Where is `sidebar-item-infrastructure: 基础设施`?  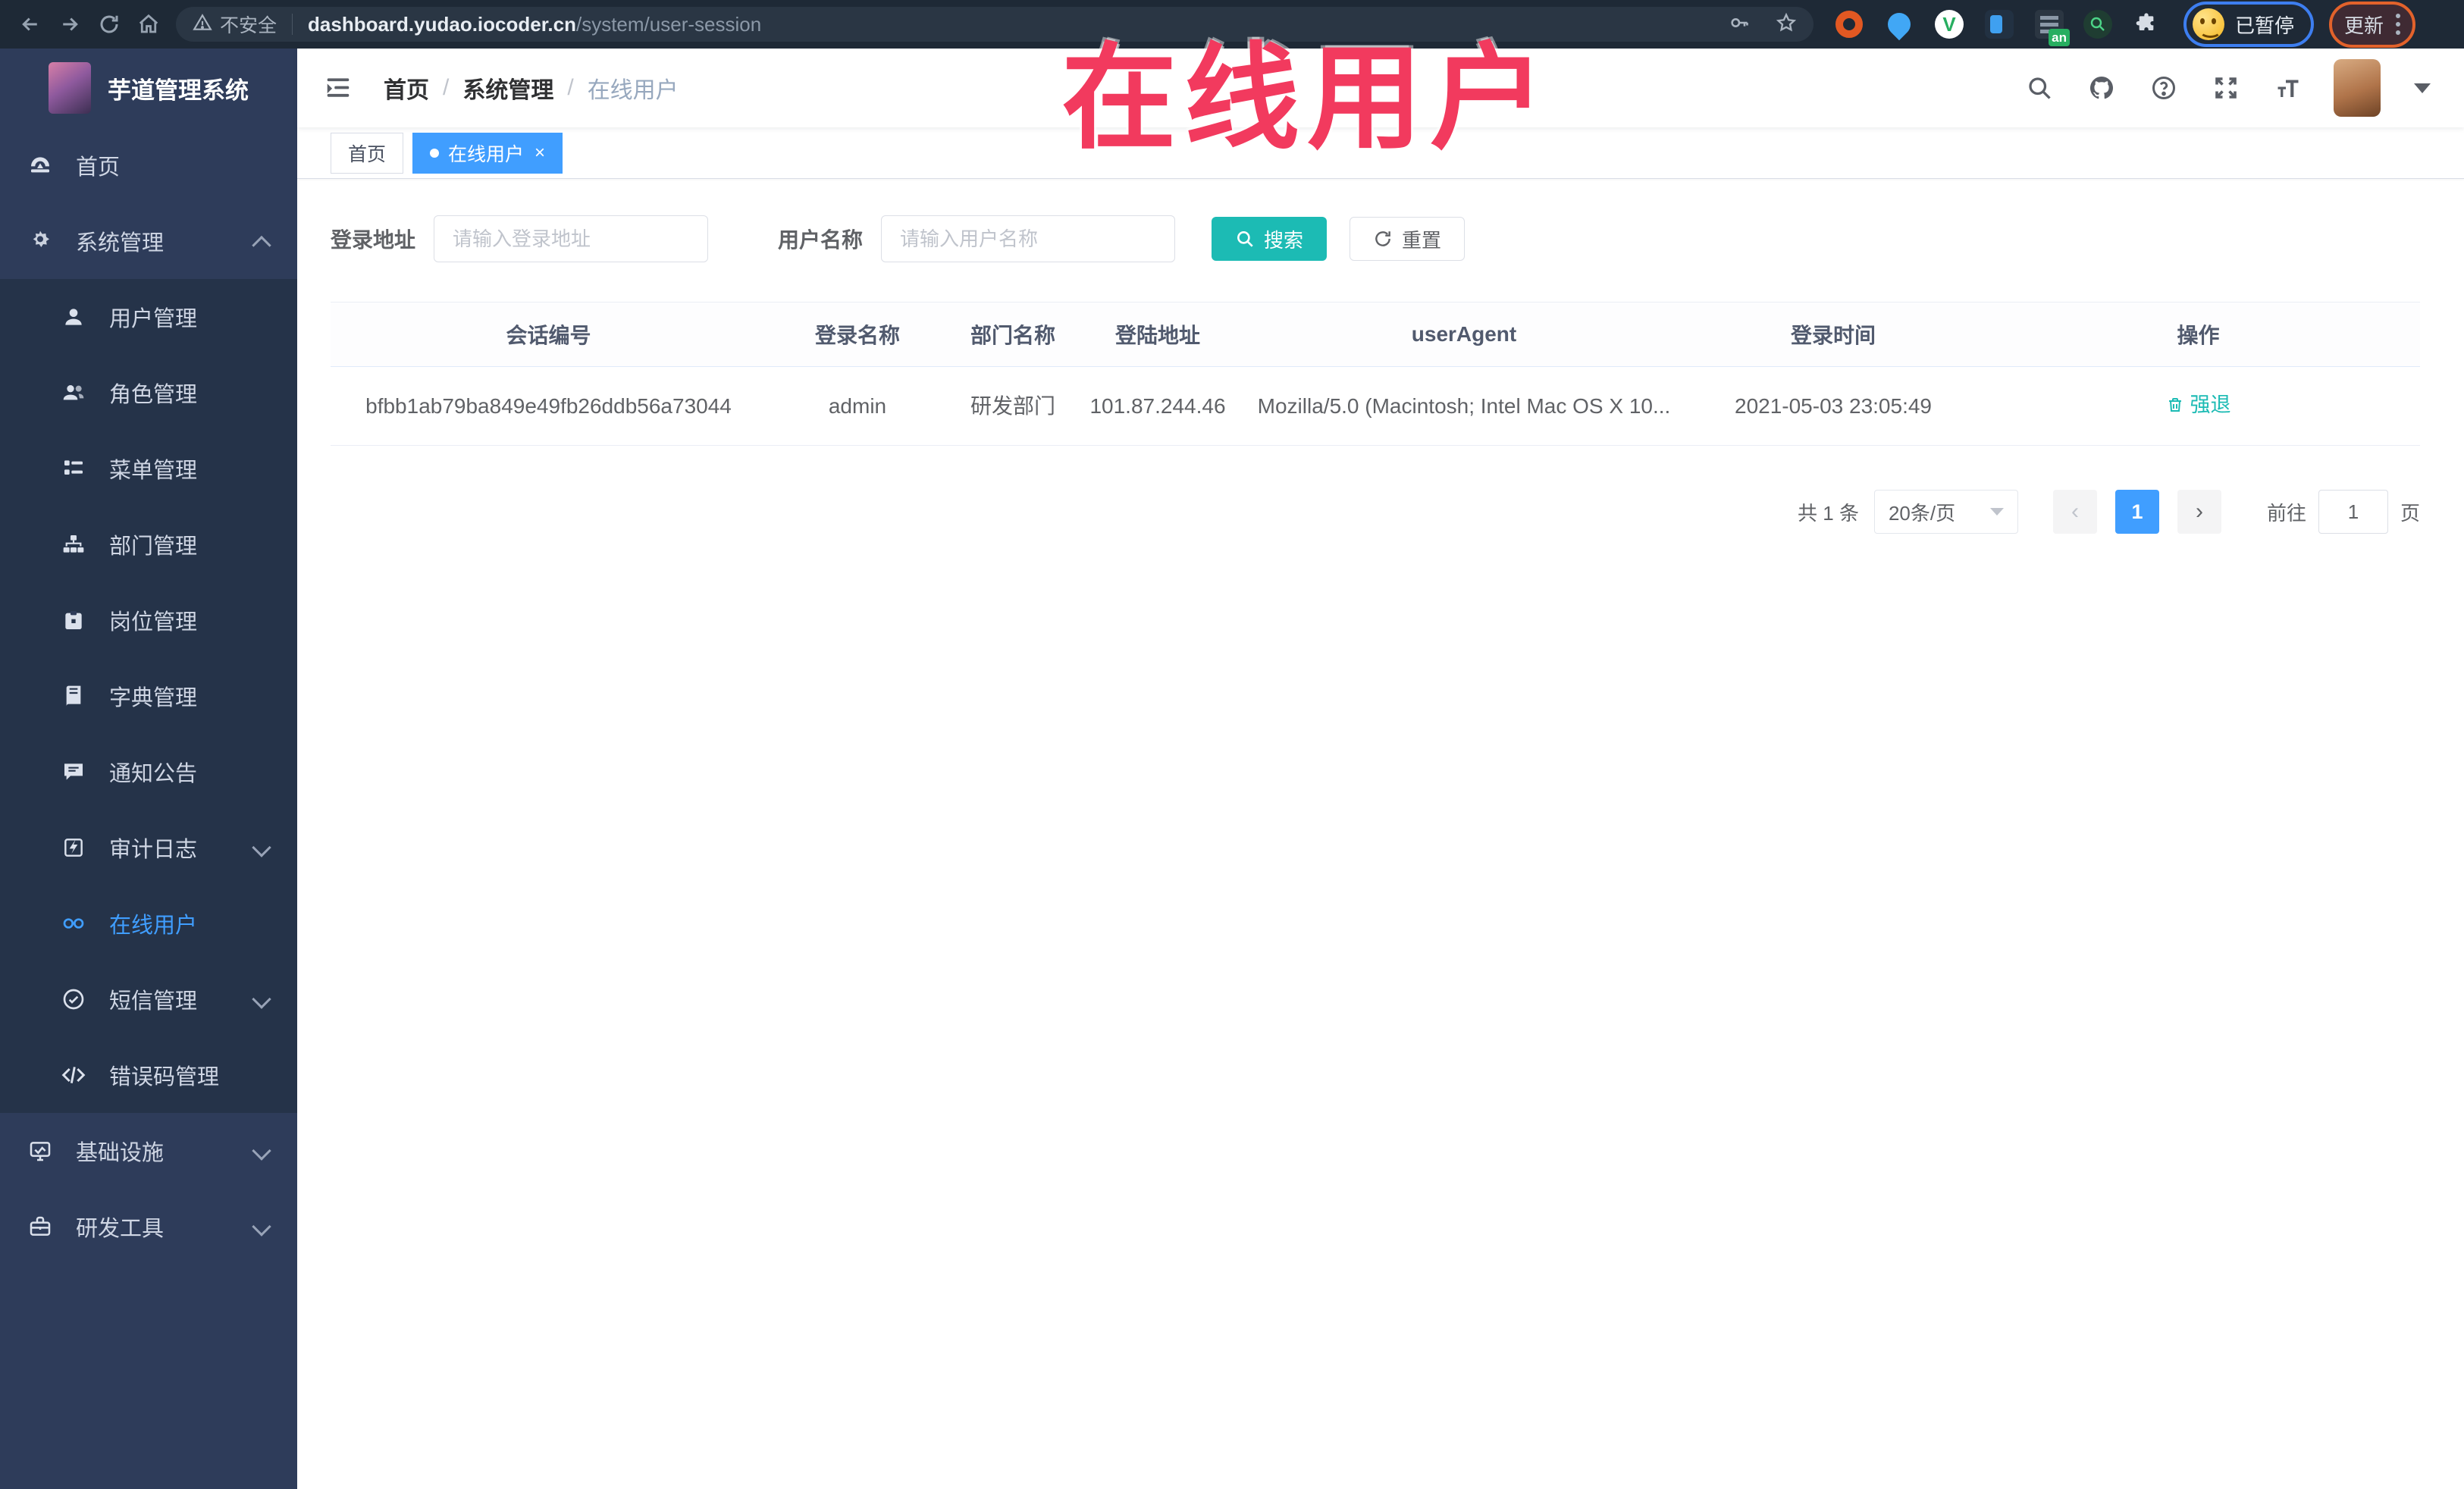 sidebar-item-infrastructure: 基础设施 is located at coordinates (148, 1151).